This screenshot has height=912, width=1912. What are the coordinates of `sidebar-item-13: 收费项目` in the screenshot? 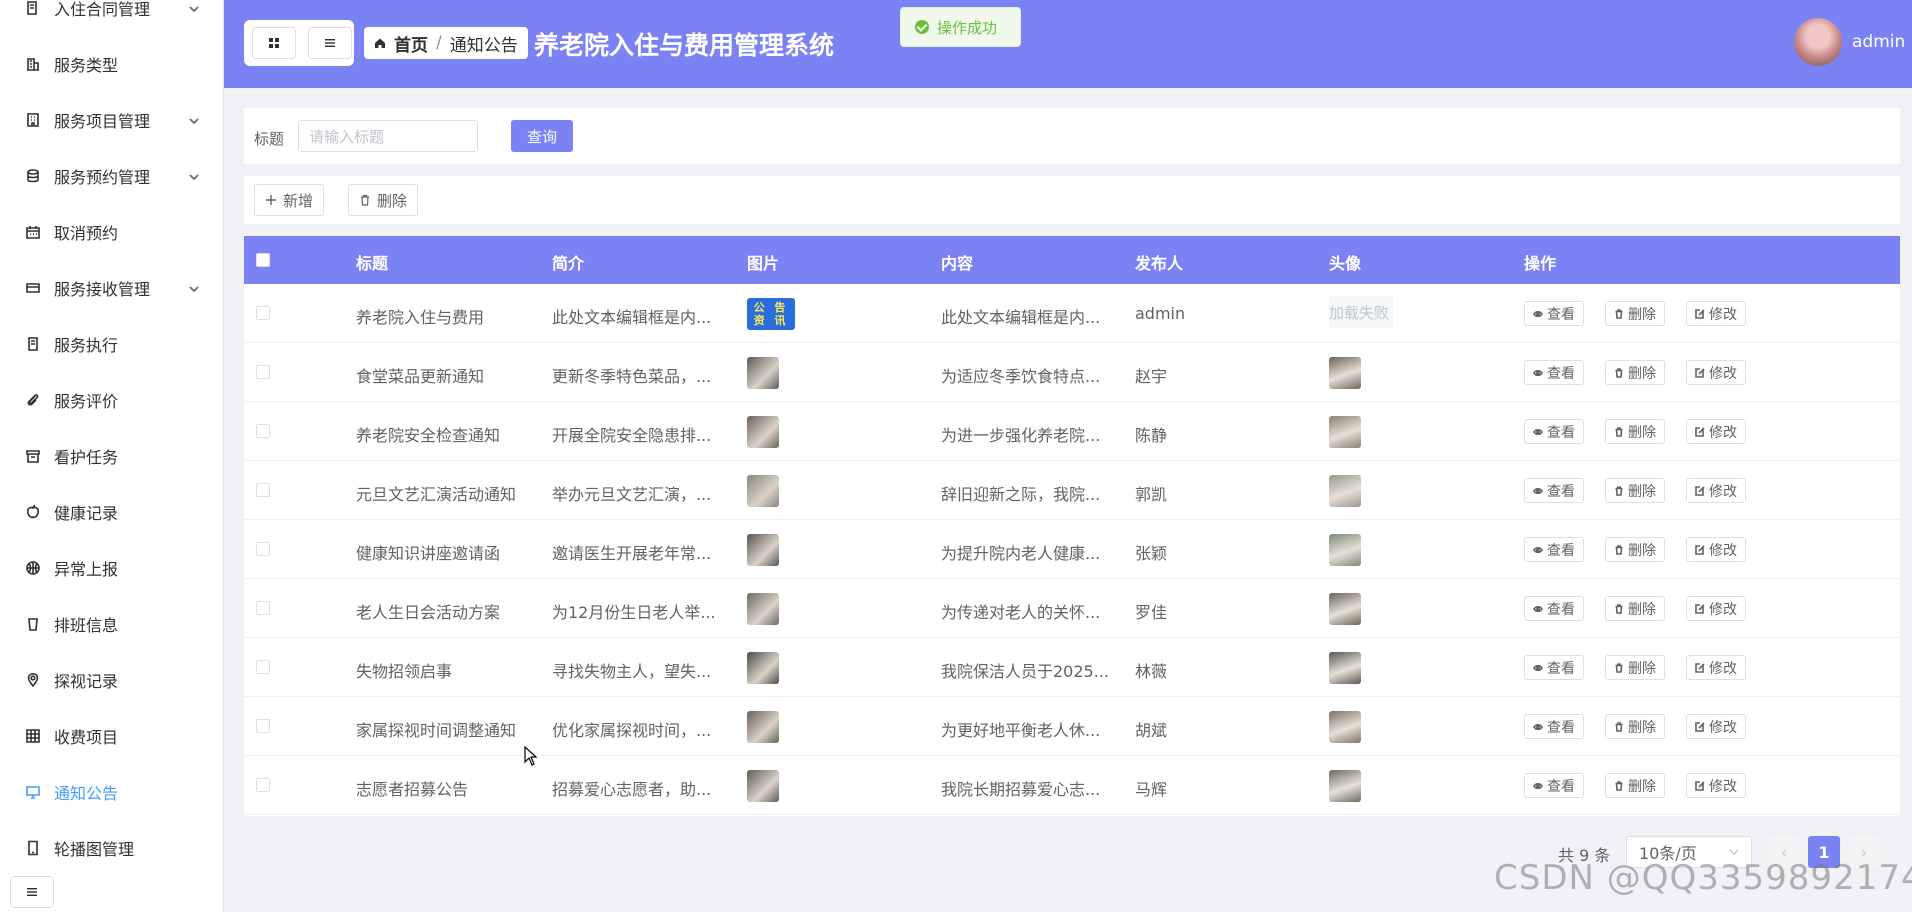 It's located at (111, 736).